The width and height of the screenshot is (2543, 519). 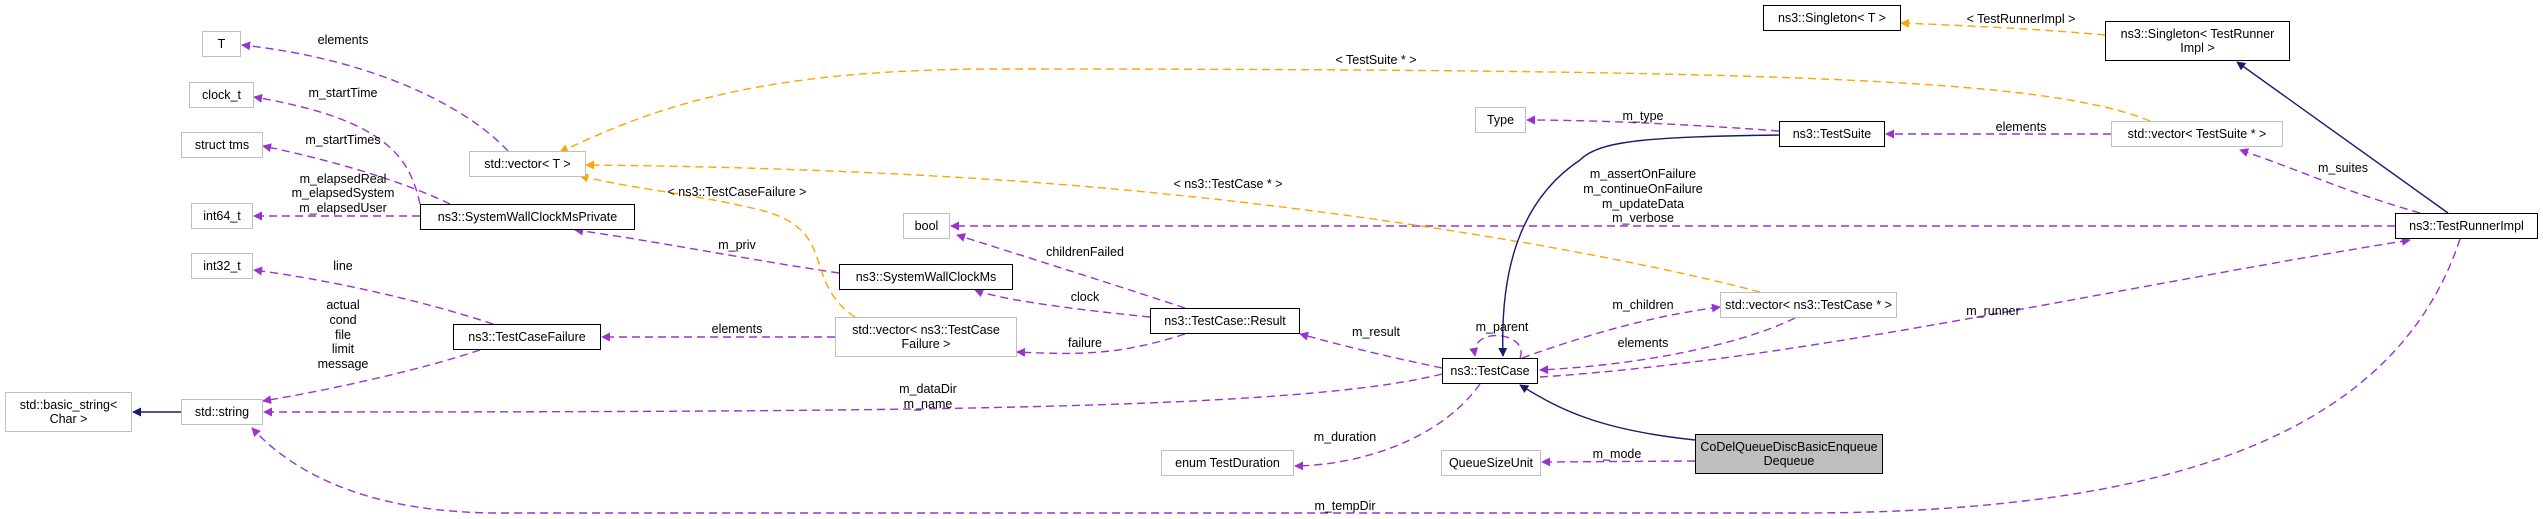 I want to click on label-elements-tc: elements, so click(x=1643, y=343).